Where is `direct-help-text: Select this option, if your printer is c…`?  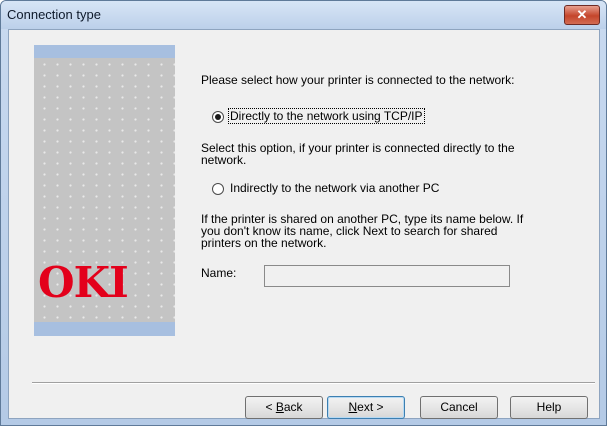 direct-help-text: Select this option, if your printer is c… is located at coordinates (358, 154).